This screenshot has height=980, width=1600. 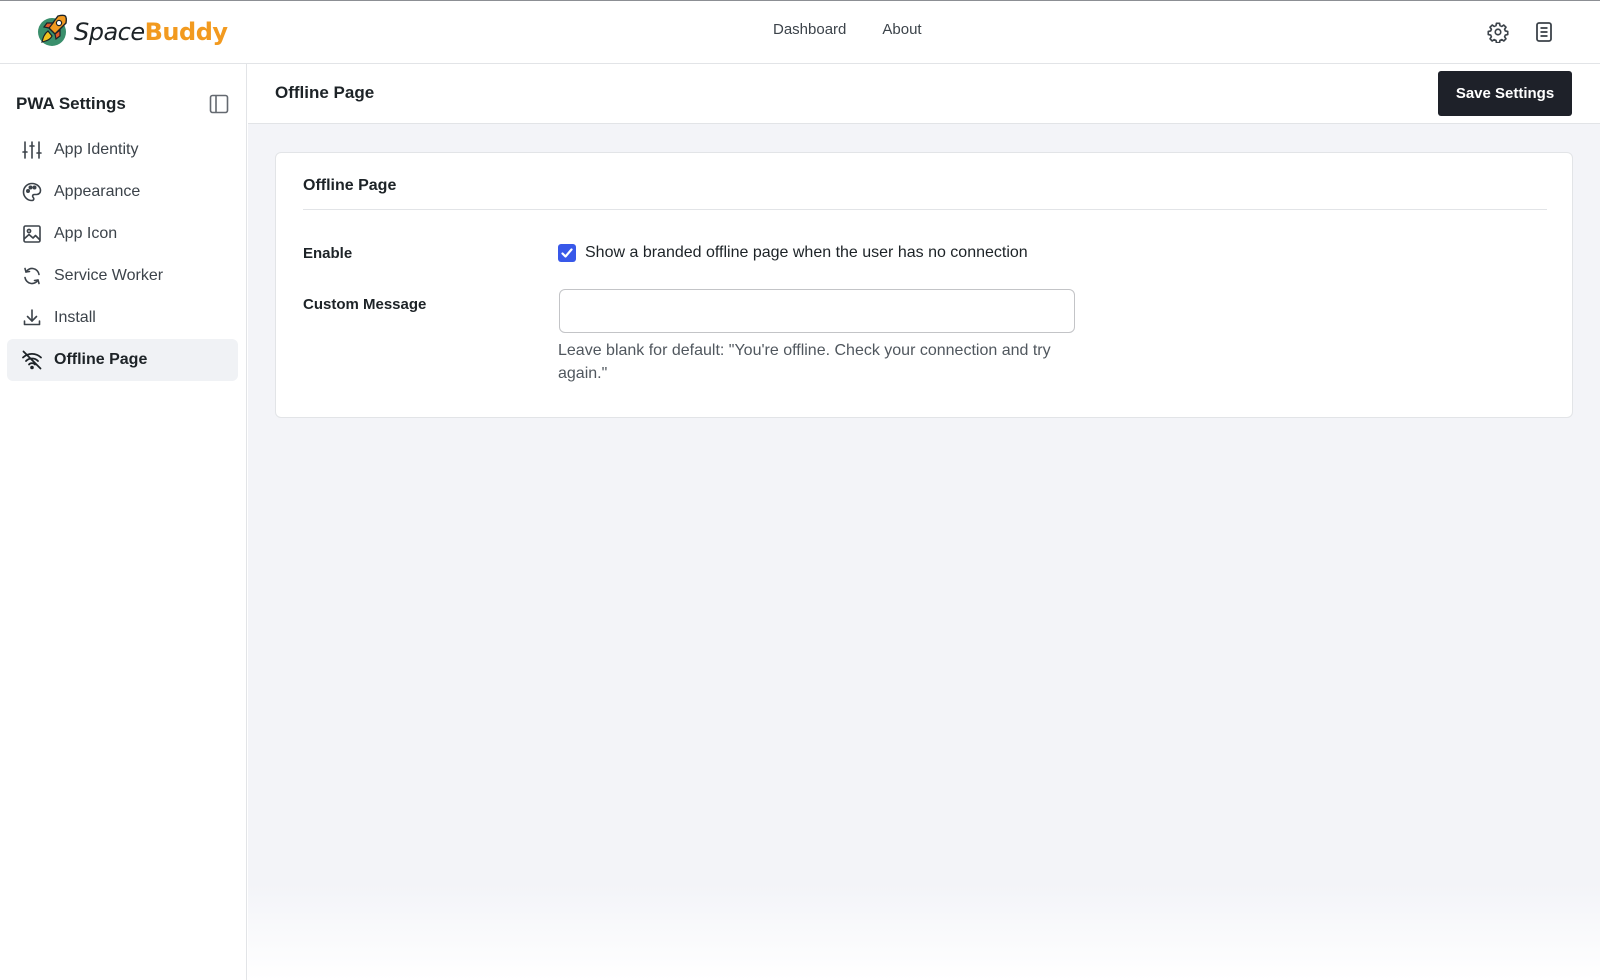 I want to click on sidebar-item-app-identity: App Identity, so click(x=122, y=150).